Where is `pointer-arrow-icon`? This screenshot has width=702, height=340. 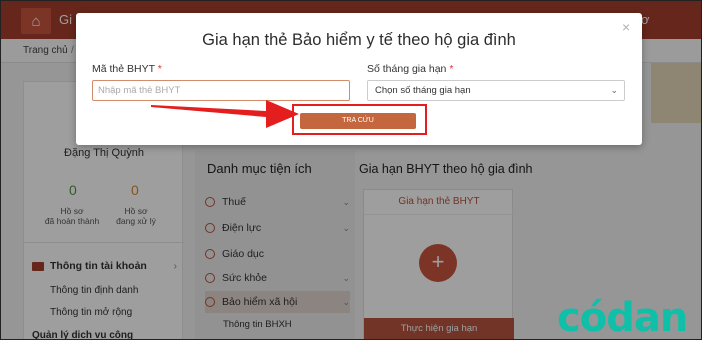 pointer-arrow-icon is located at coordinates (225, 114).